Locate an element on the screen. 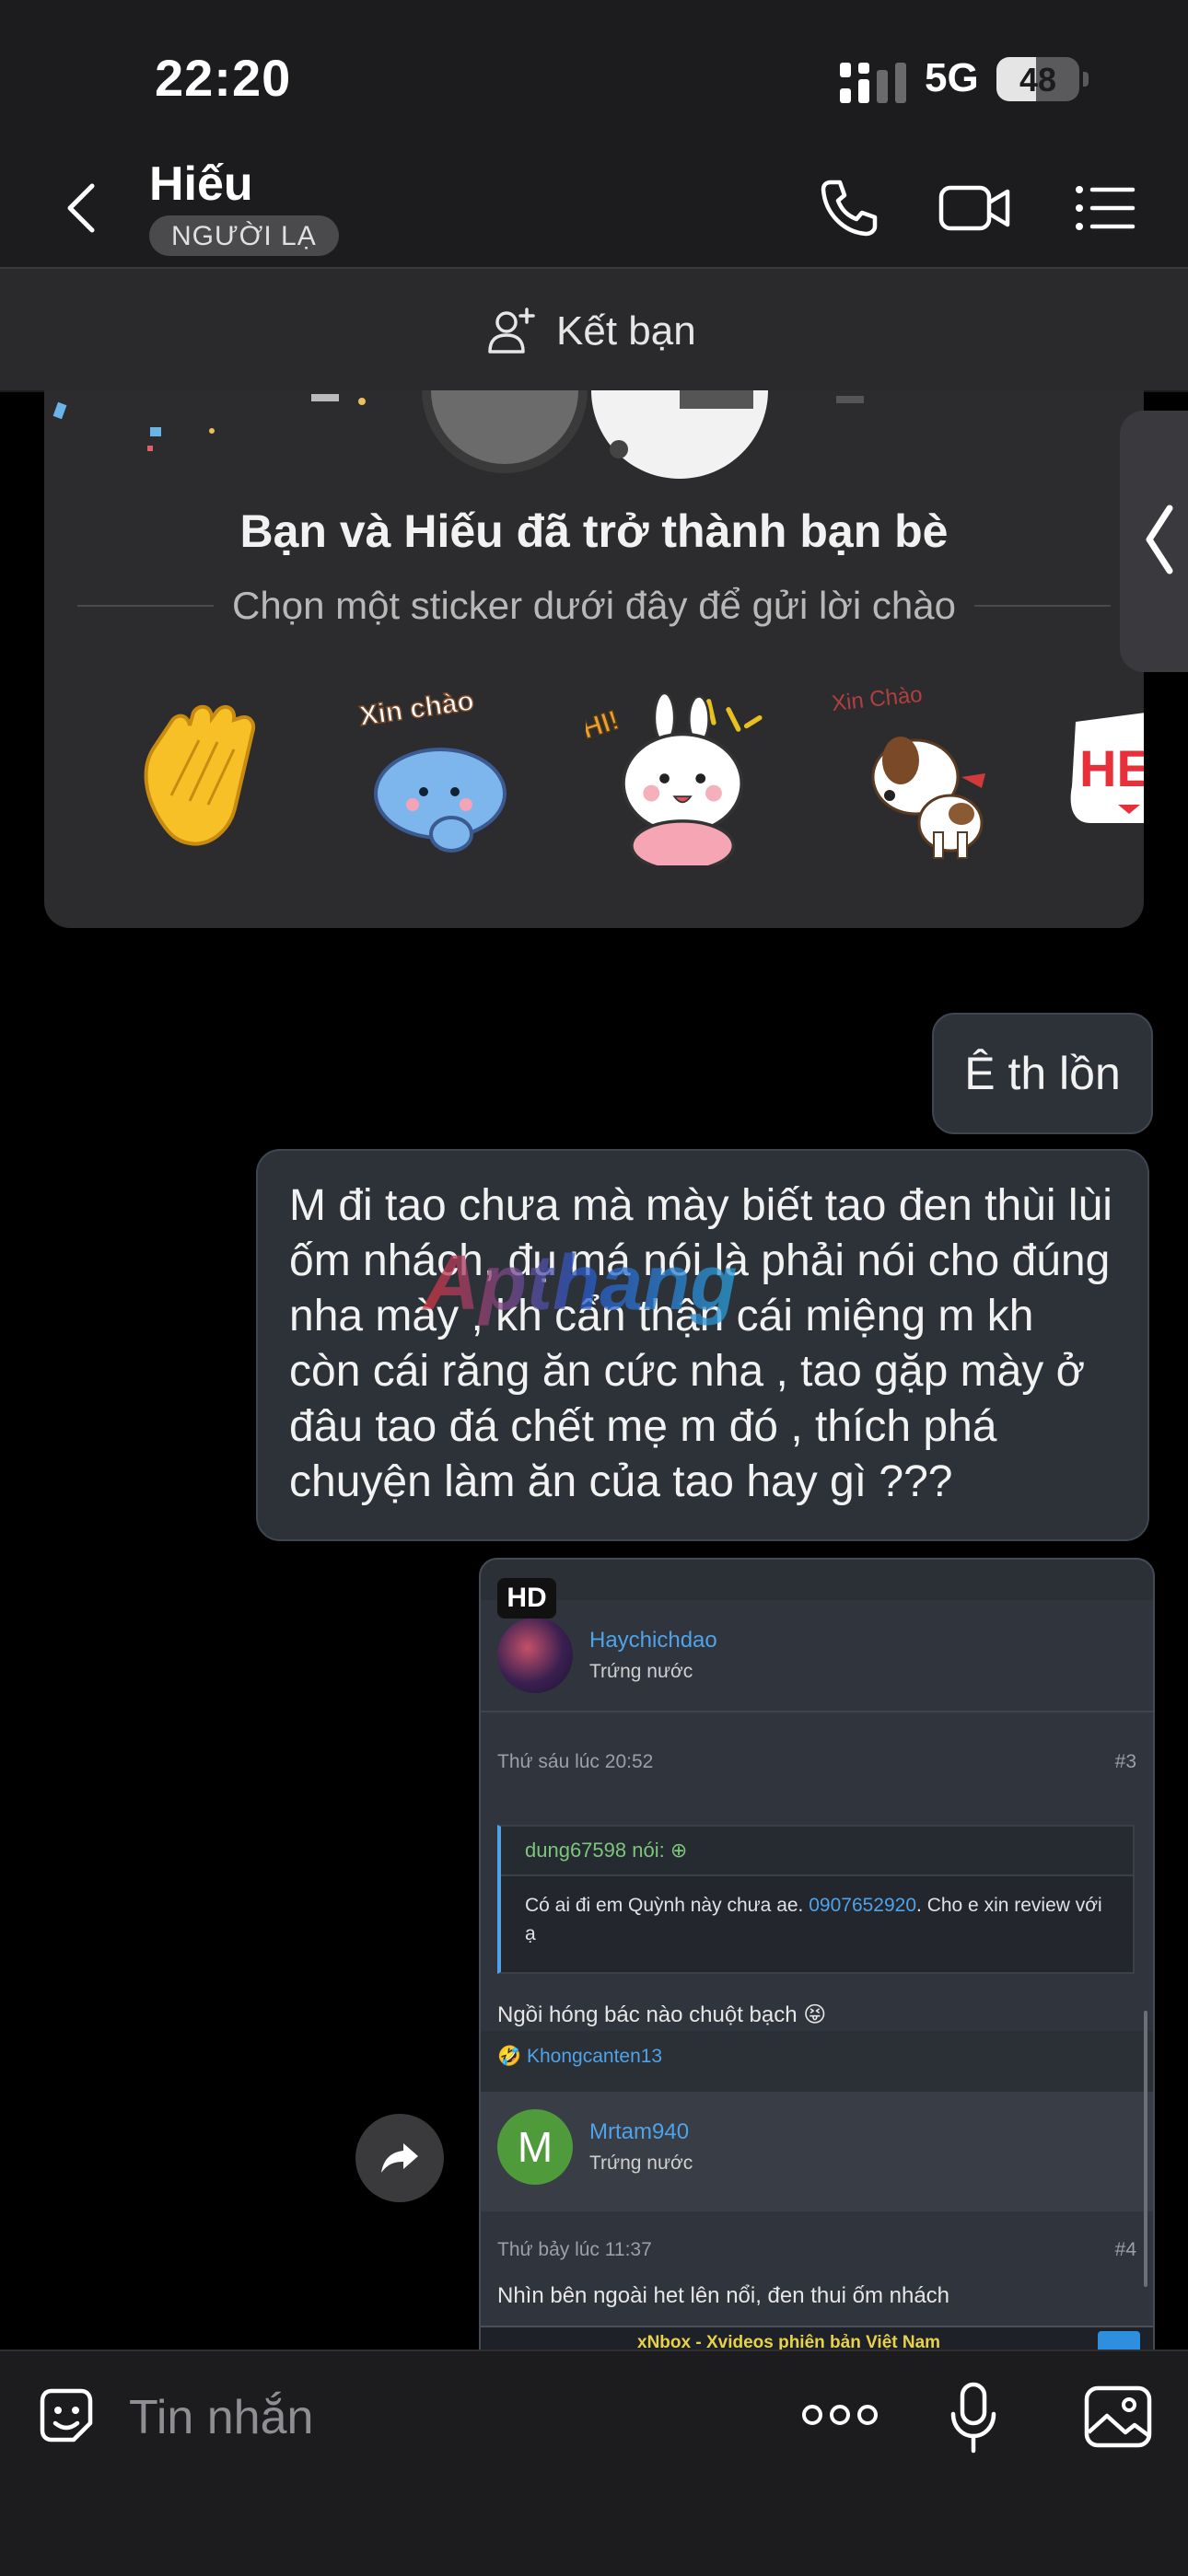 This screenshot has width=1188, height=2576. avatar: M is located at coordinates (535, 2147).